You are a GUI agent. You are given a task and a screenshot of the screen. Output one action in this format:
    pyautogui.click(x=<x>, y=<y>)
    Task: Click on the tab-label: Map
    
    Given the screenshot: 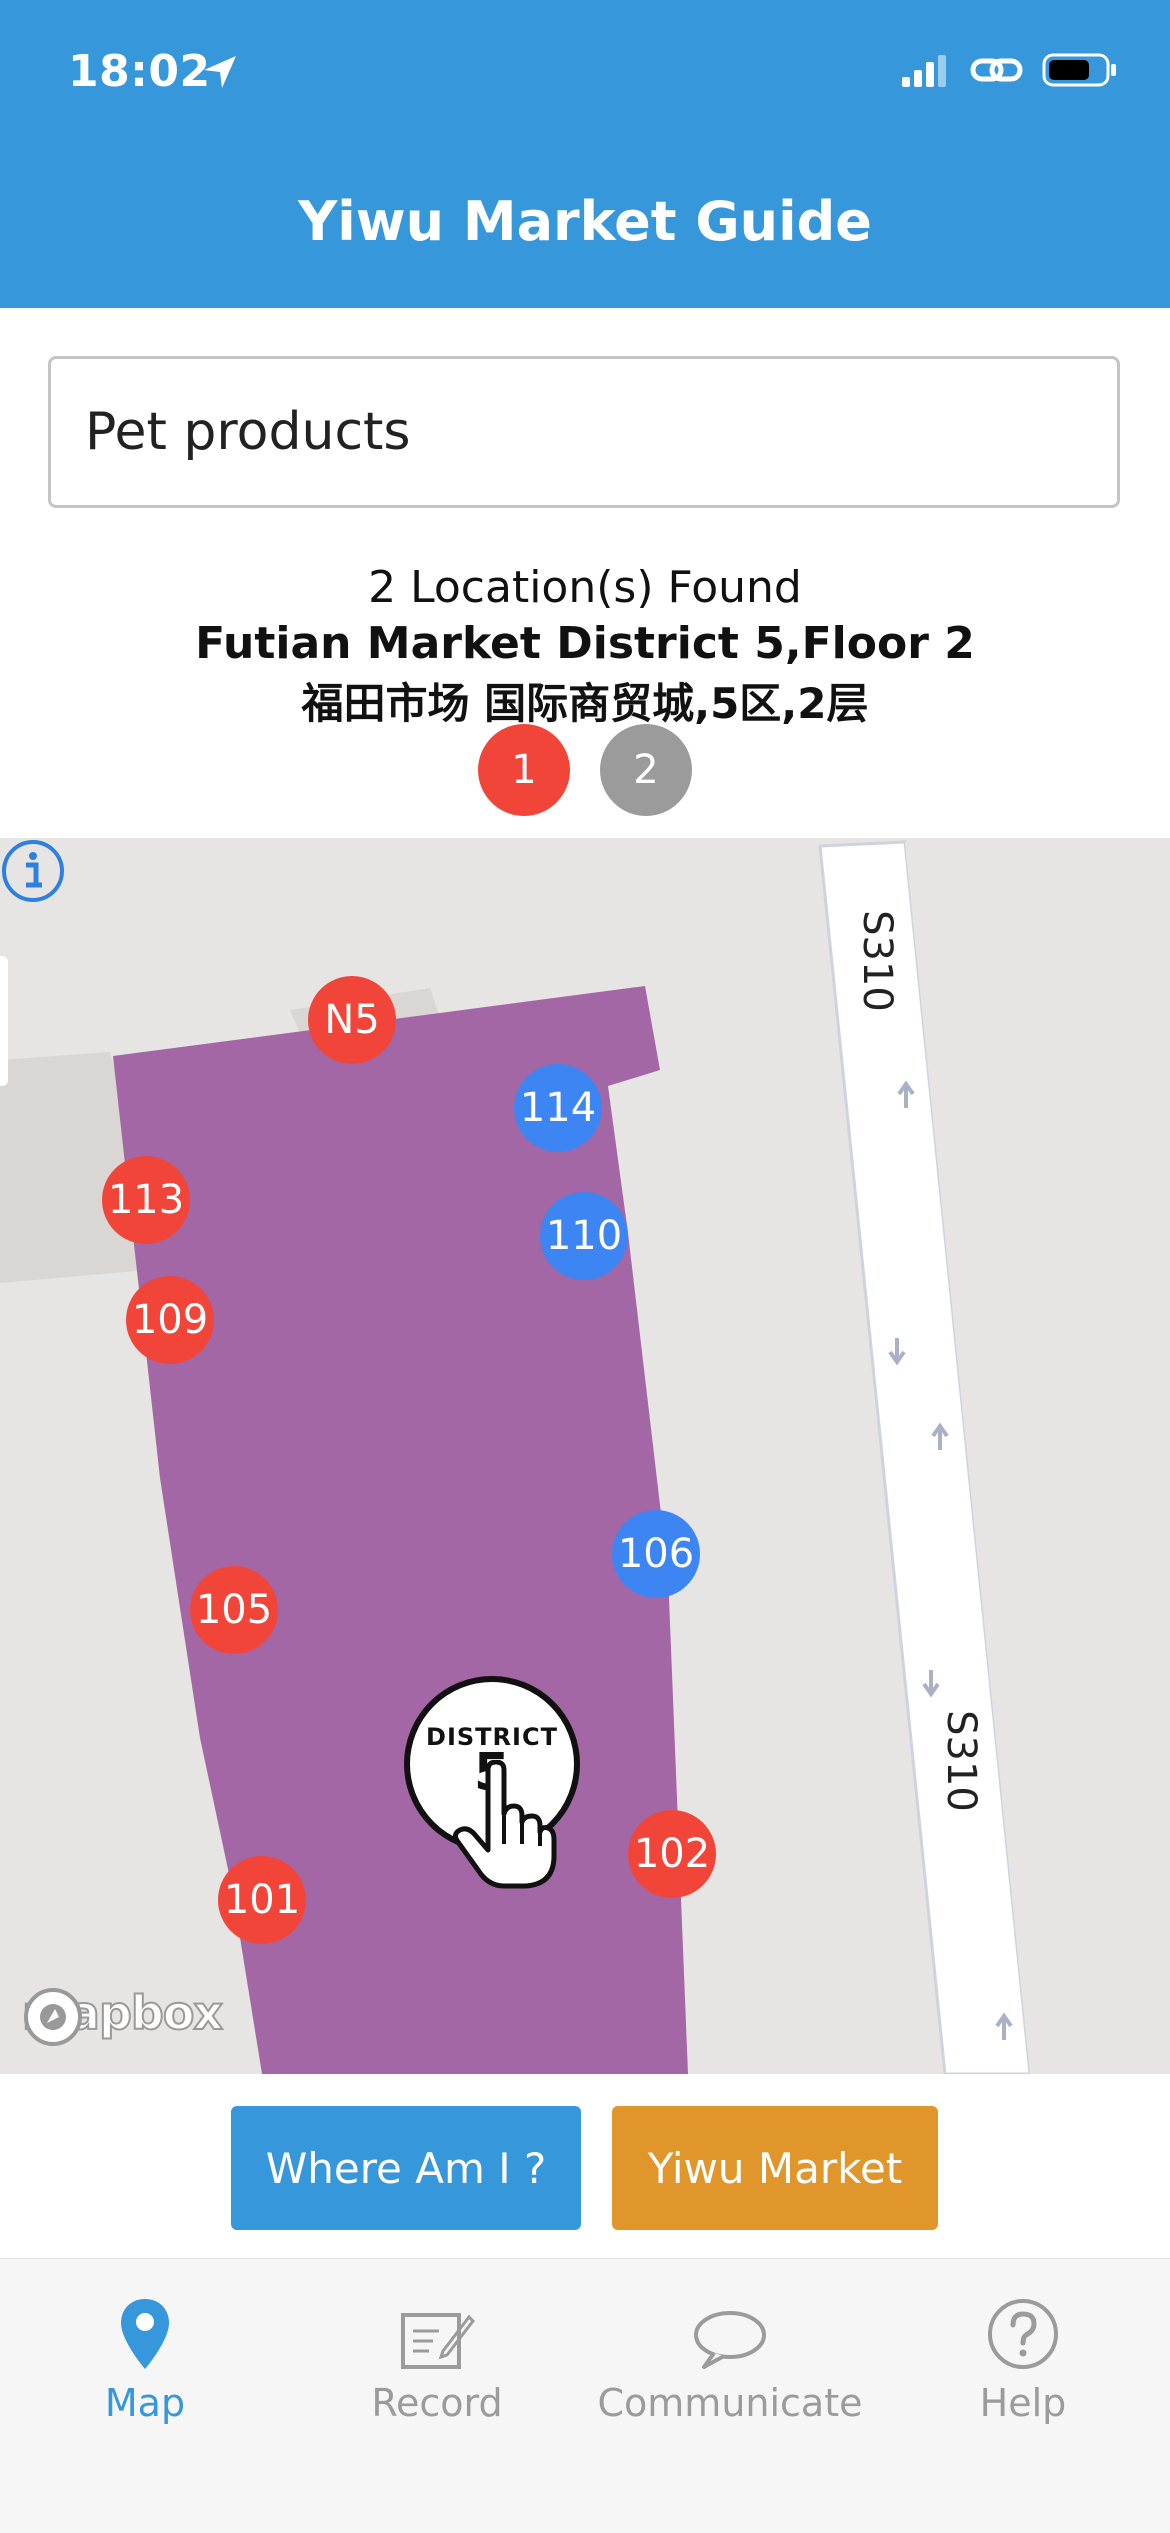 What is the action you would take?
    pyautogui.click(x=145, y=2403)
    